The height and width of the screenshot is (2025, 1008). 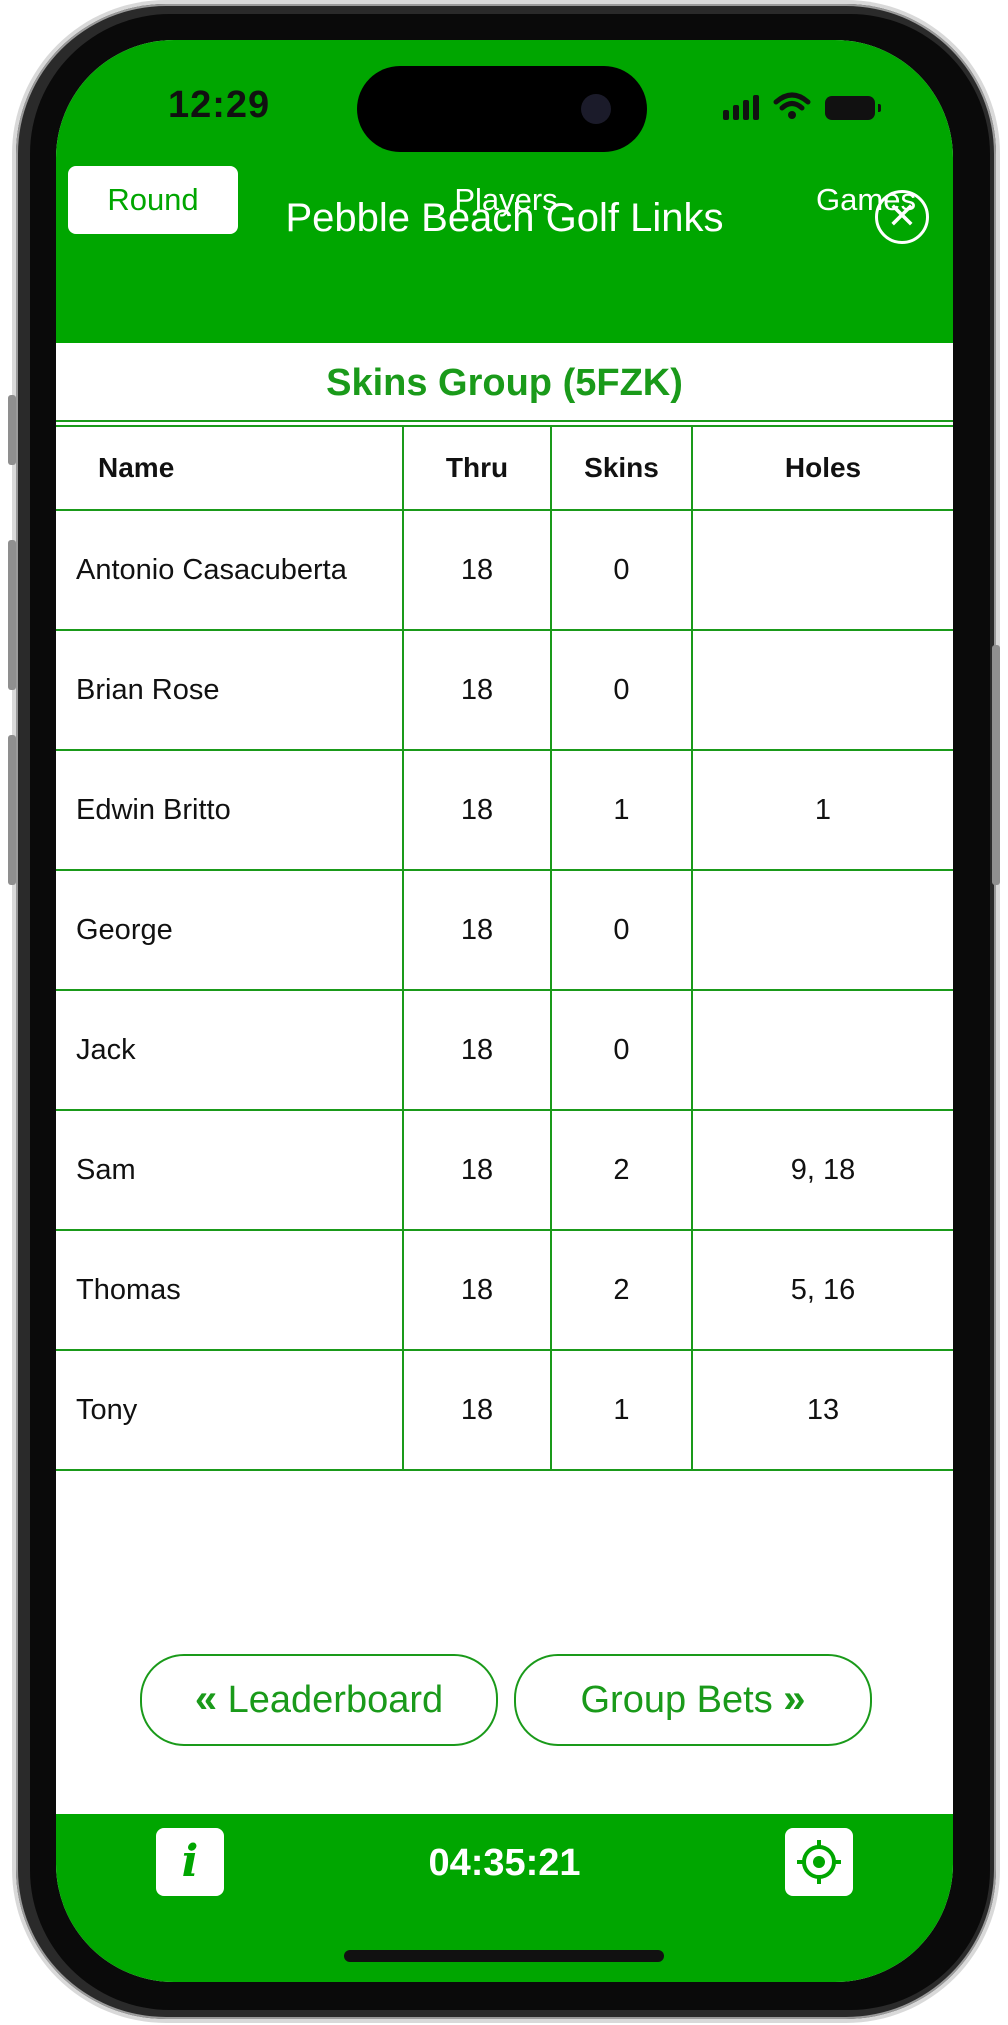 I want to click on table-row: Thomas 18 2 5, 16, so click(x=504, y=1290).